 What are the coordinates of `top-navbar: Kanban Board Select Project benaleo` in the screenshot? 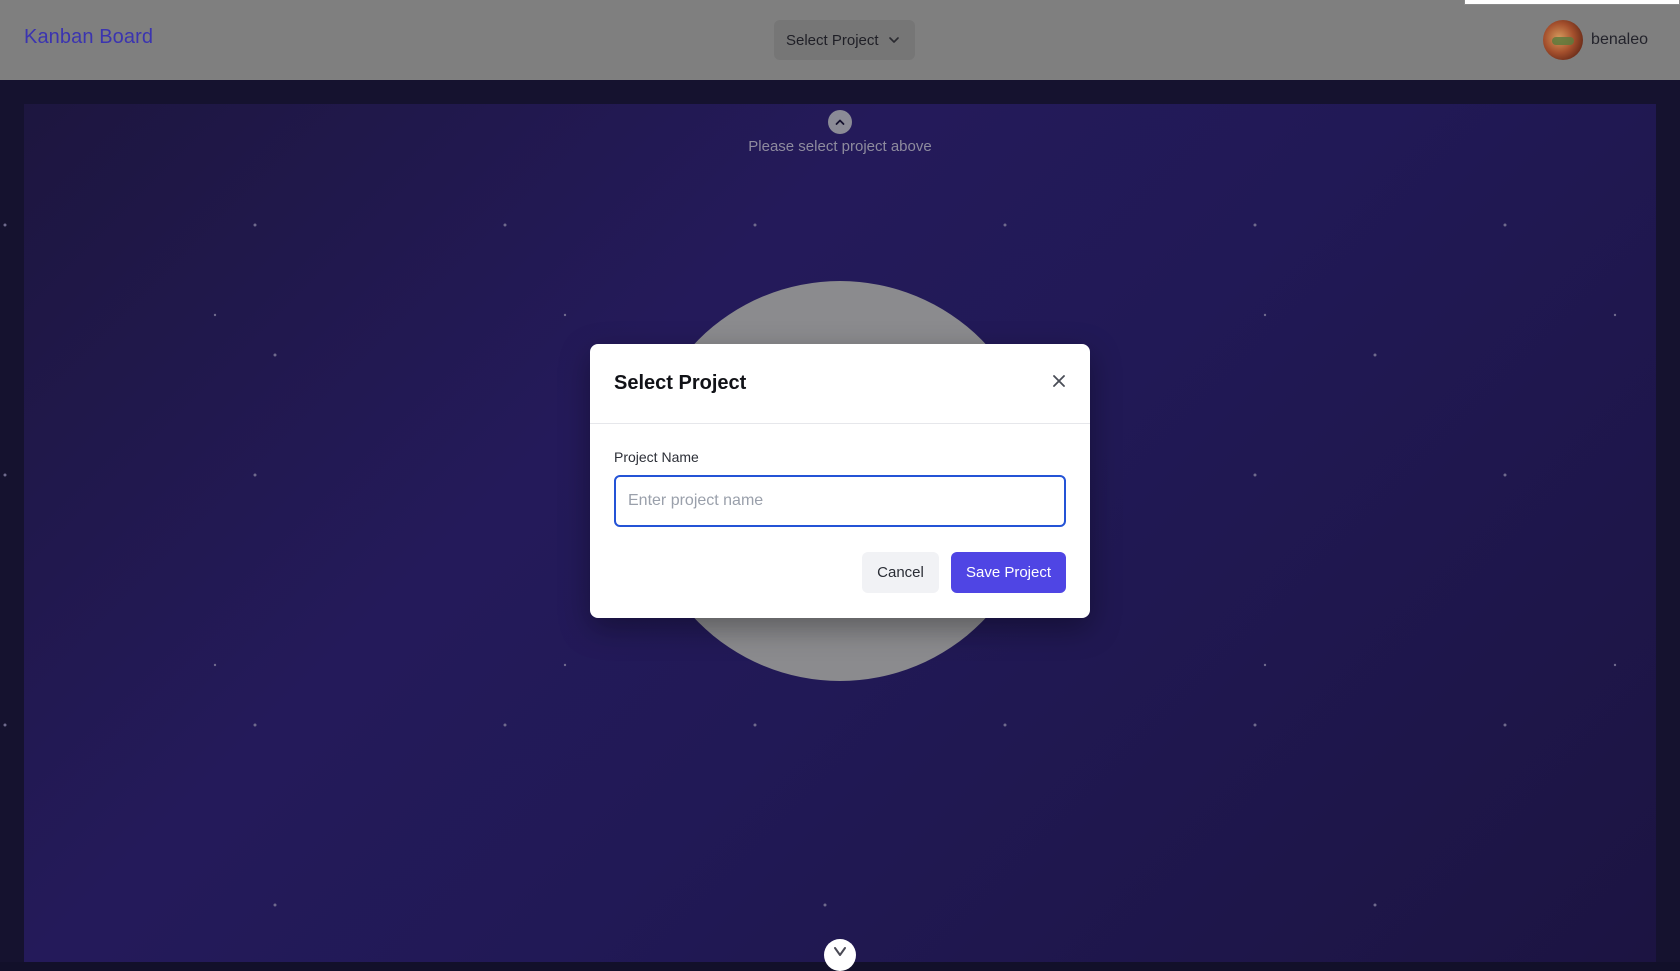 It's located at (840, 40).